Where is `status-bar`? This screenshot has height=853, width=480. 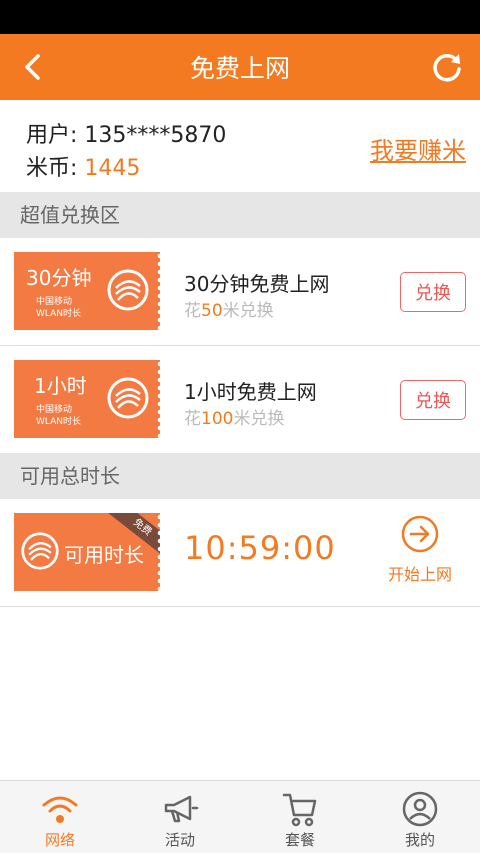 status-bar is located at coordinates (240, 17).